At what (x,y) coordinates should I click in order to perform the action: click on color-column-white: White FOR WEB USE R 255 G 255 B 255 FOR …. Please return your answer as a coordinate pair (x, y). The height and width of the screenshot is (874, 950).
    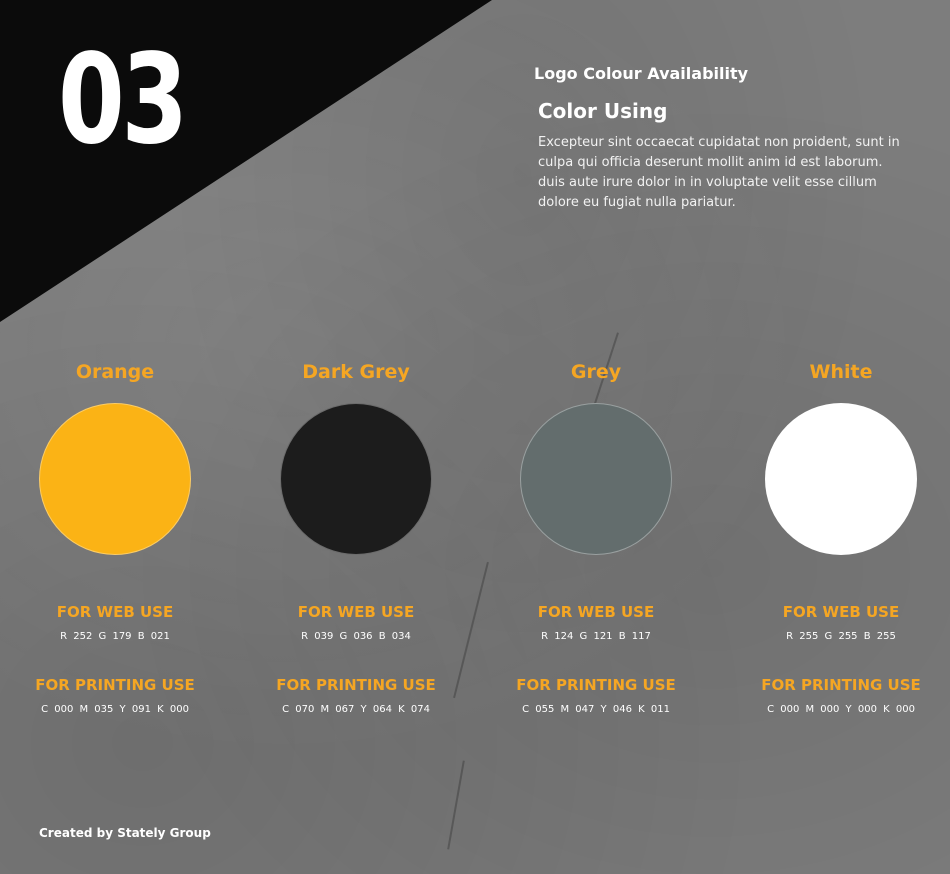
    Looking at the image, I should click on (834, 536).